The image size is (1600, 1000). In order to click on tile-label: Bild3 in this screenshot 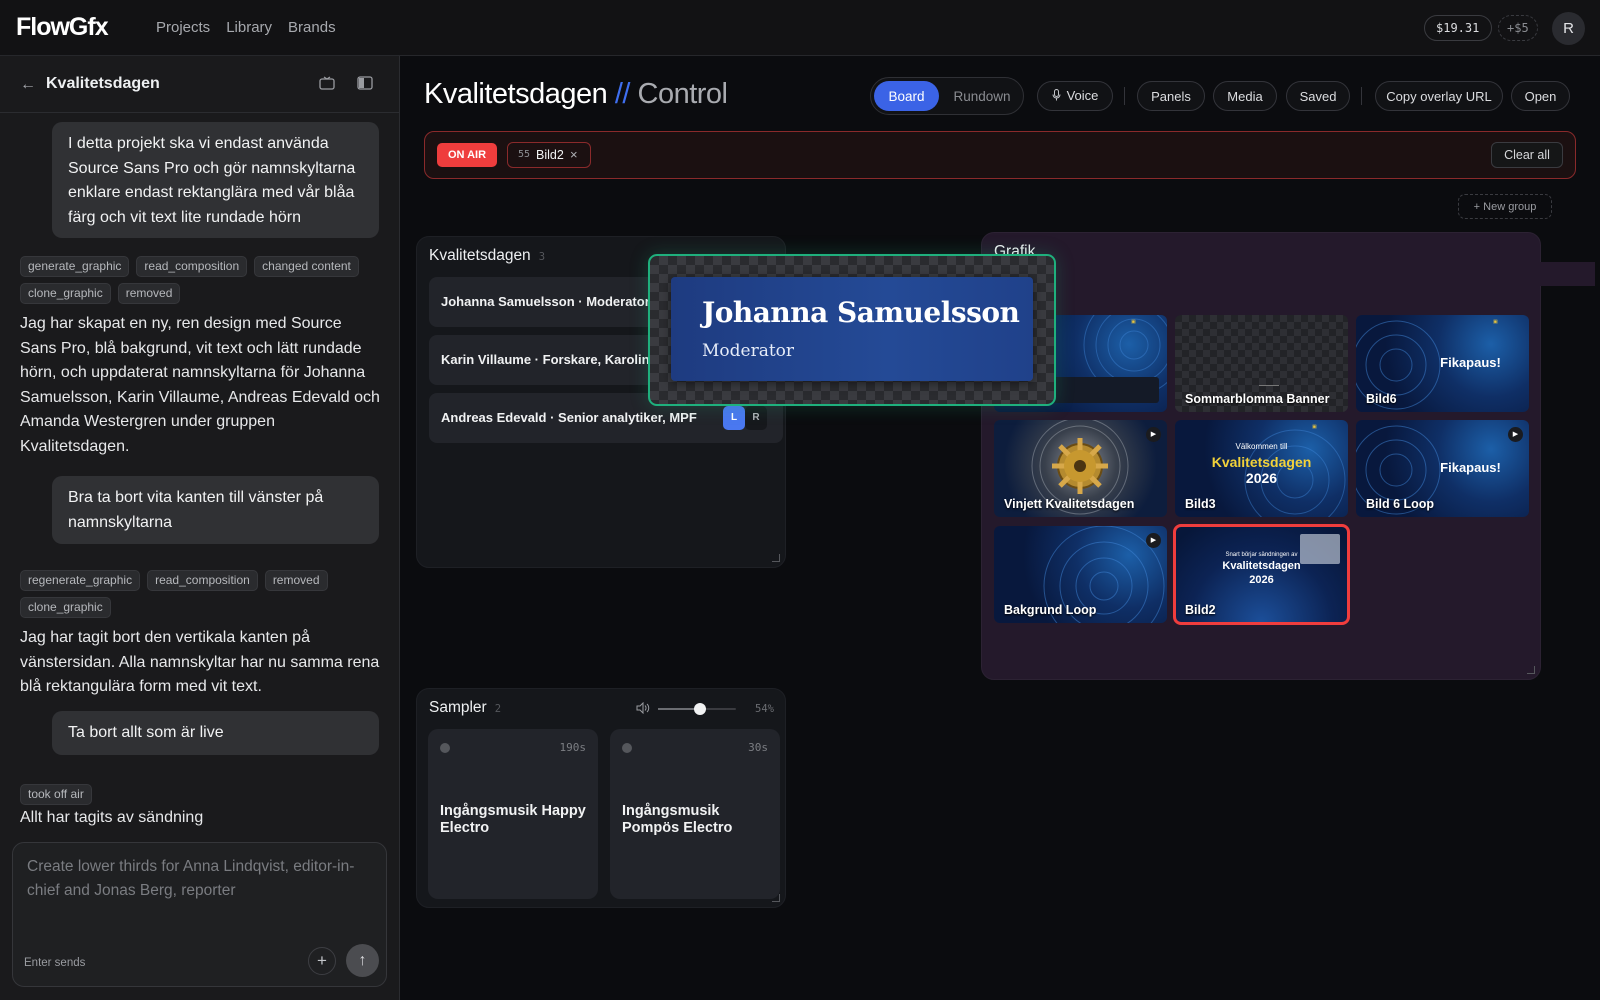, I will do `click(1200, 504)`.